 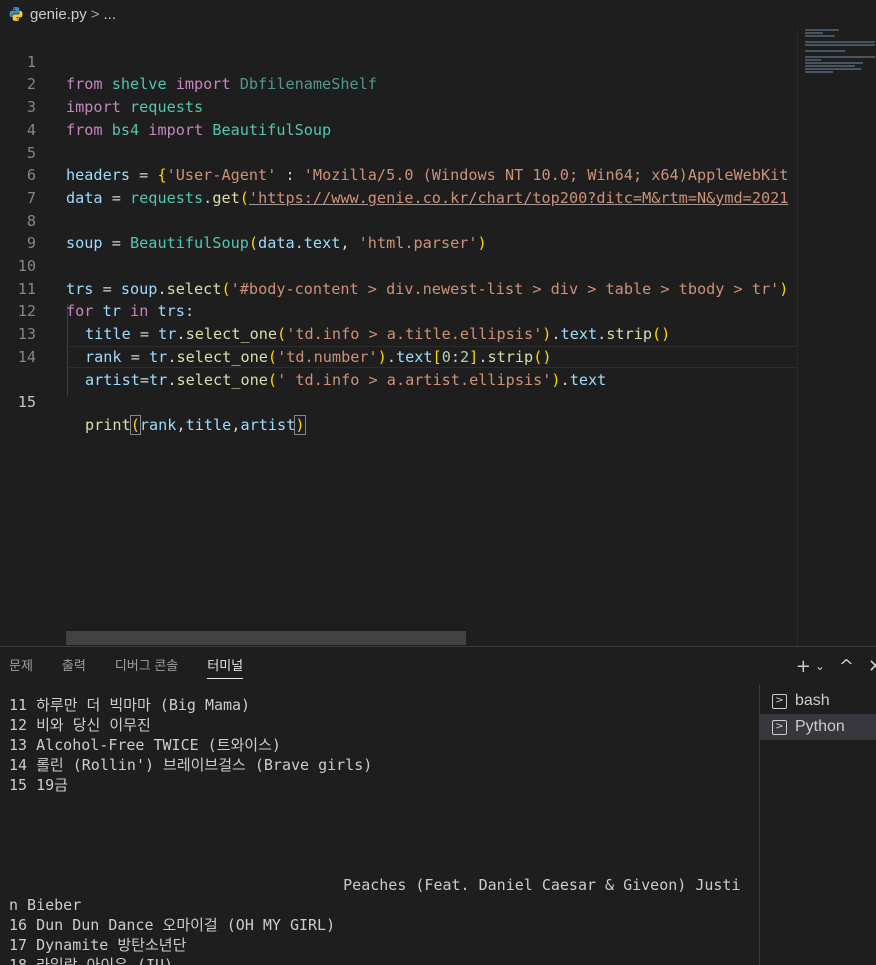 What do you see at coordinates (836, 337) in the screenshot?
I see `minimap` at bounding box center [836, 337].